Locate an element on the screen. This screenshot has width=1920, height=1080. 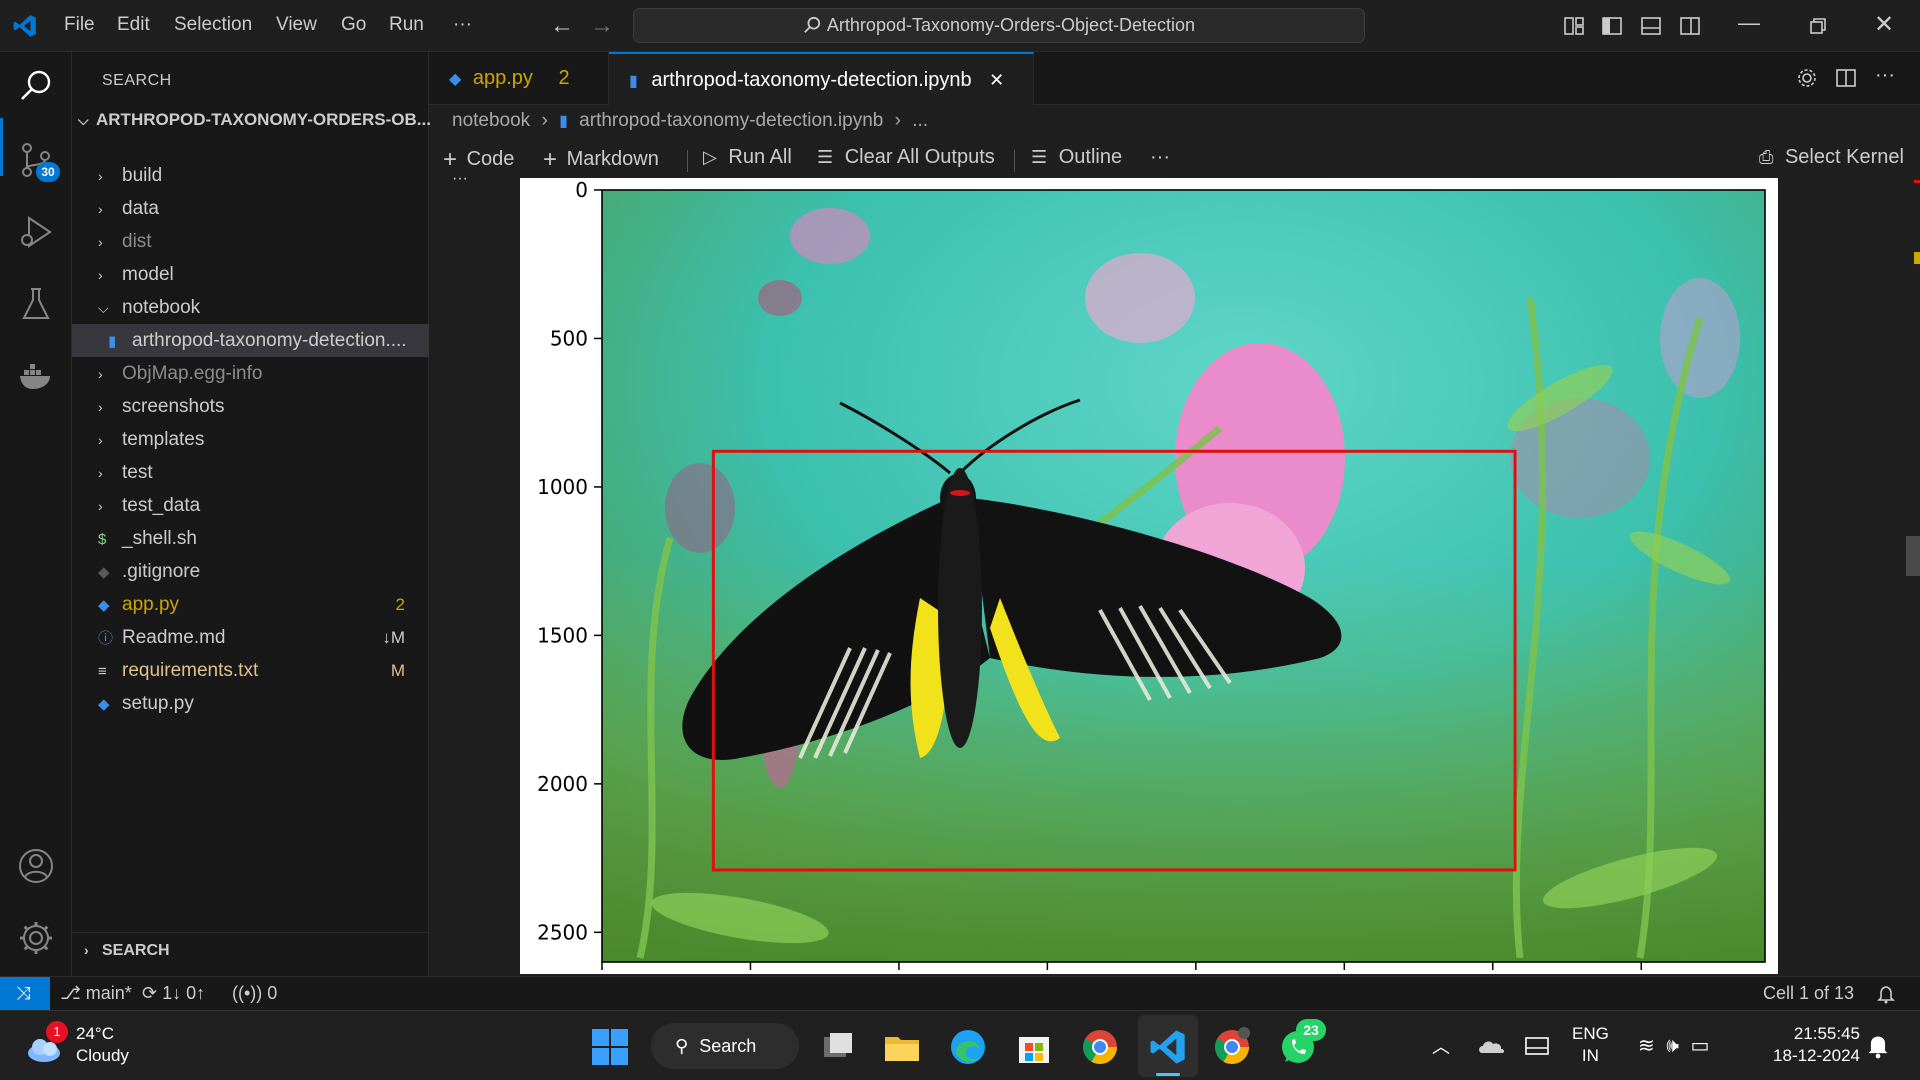
tree-item: ≡ requirements.txt M is located at coordinates (250, 670).